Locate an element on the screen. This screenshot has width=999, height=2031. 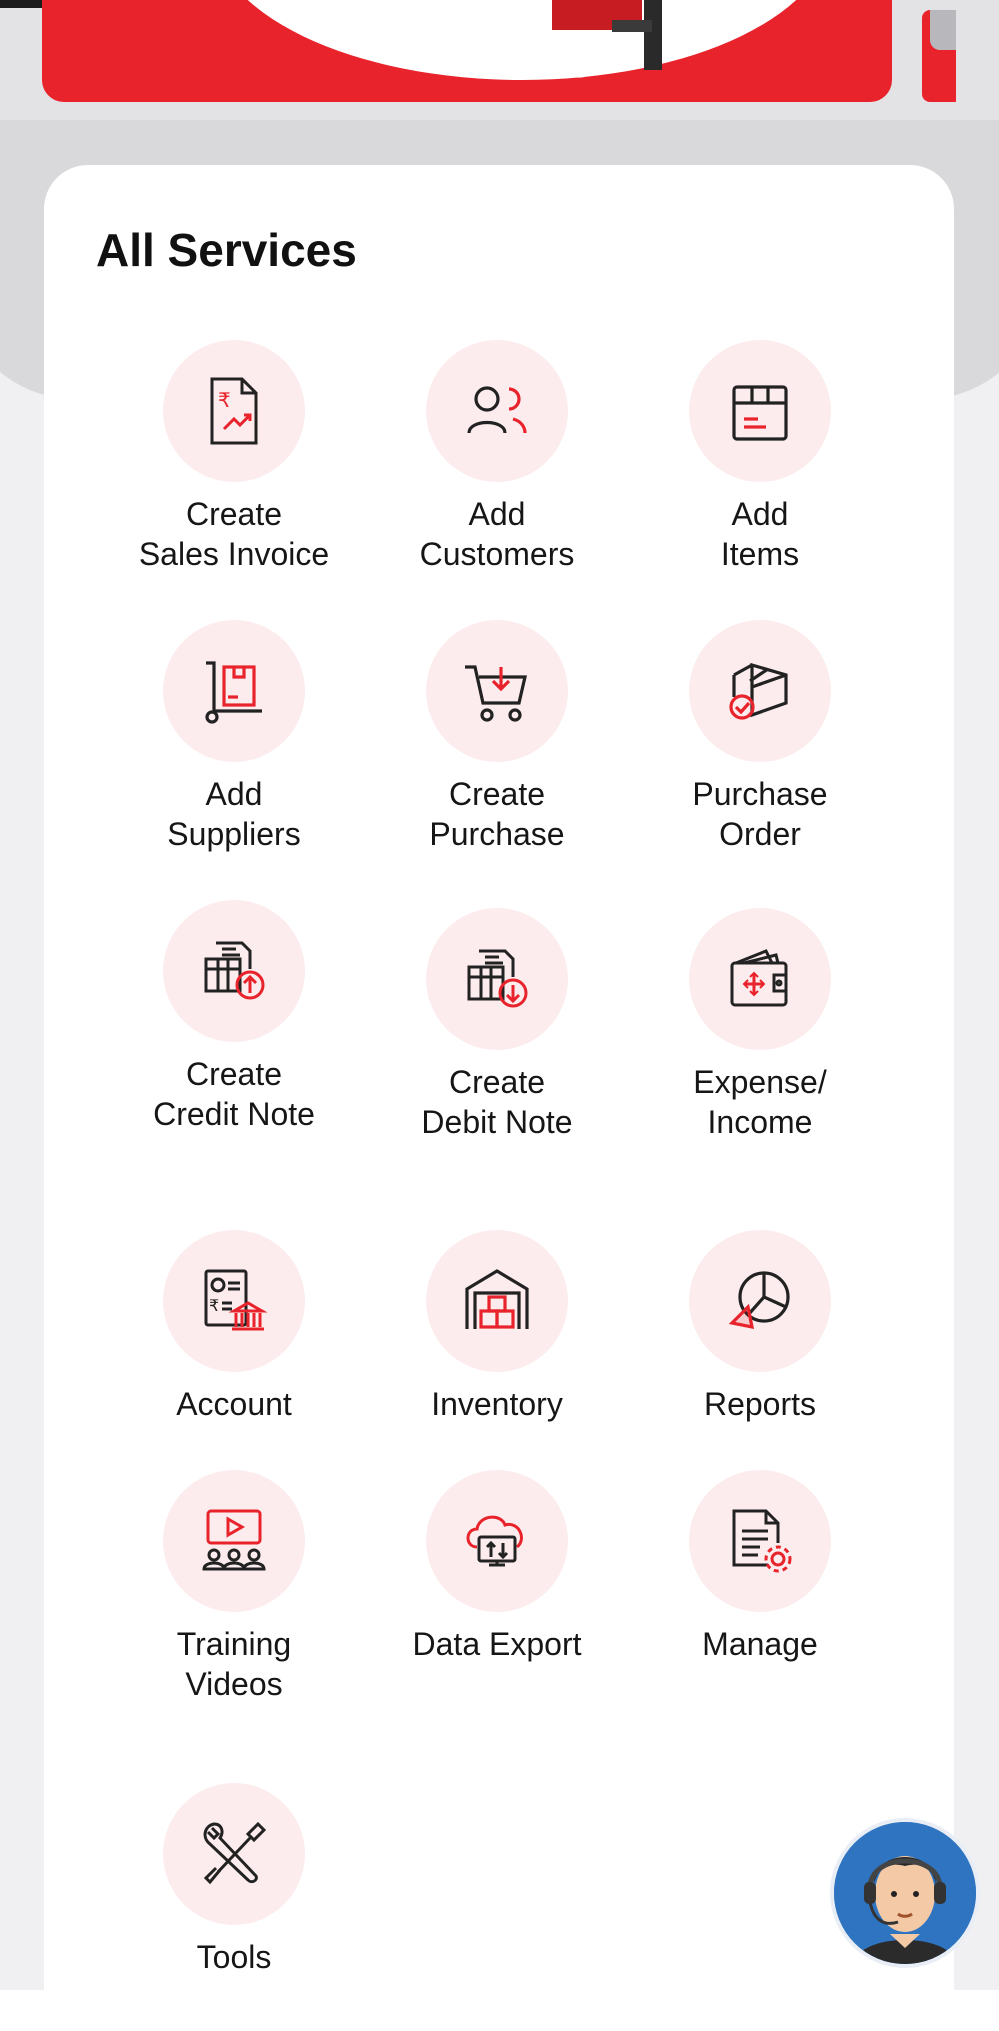
cloud-export-icon is located at coordinates (494, 1541).